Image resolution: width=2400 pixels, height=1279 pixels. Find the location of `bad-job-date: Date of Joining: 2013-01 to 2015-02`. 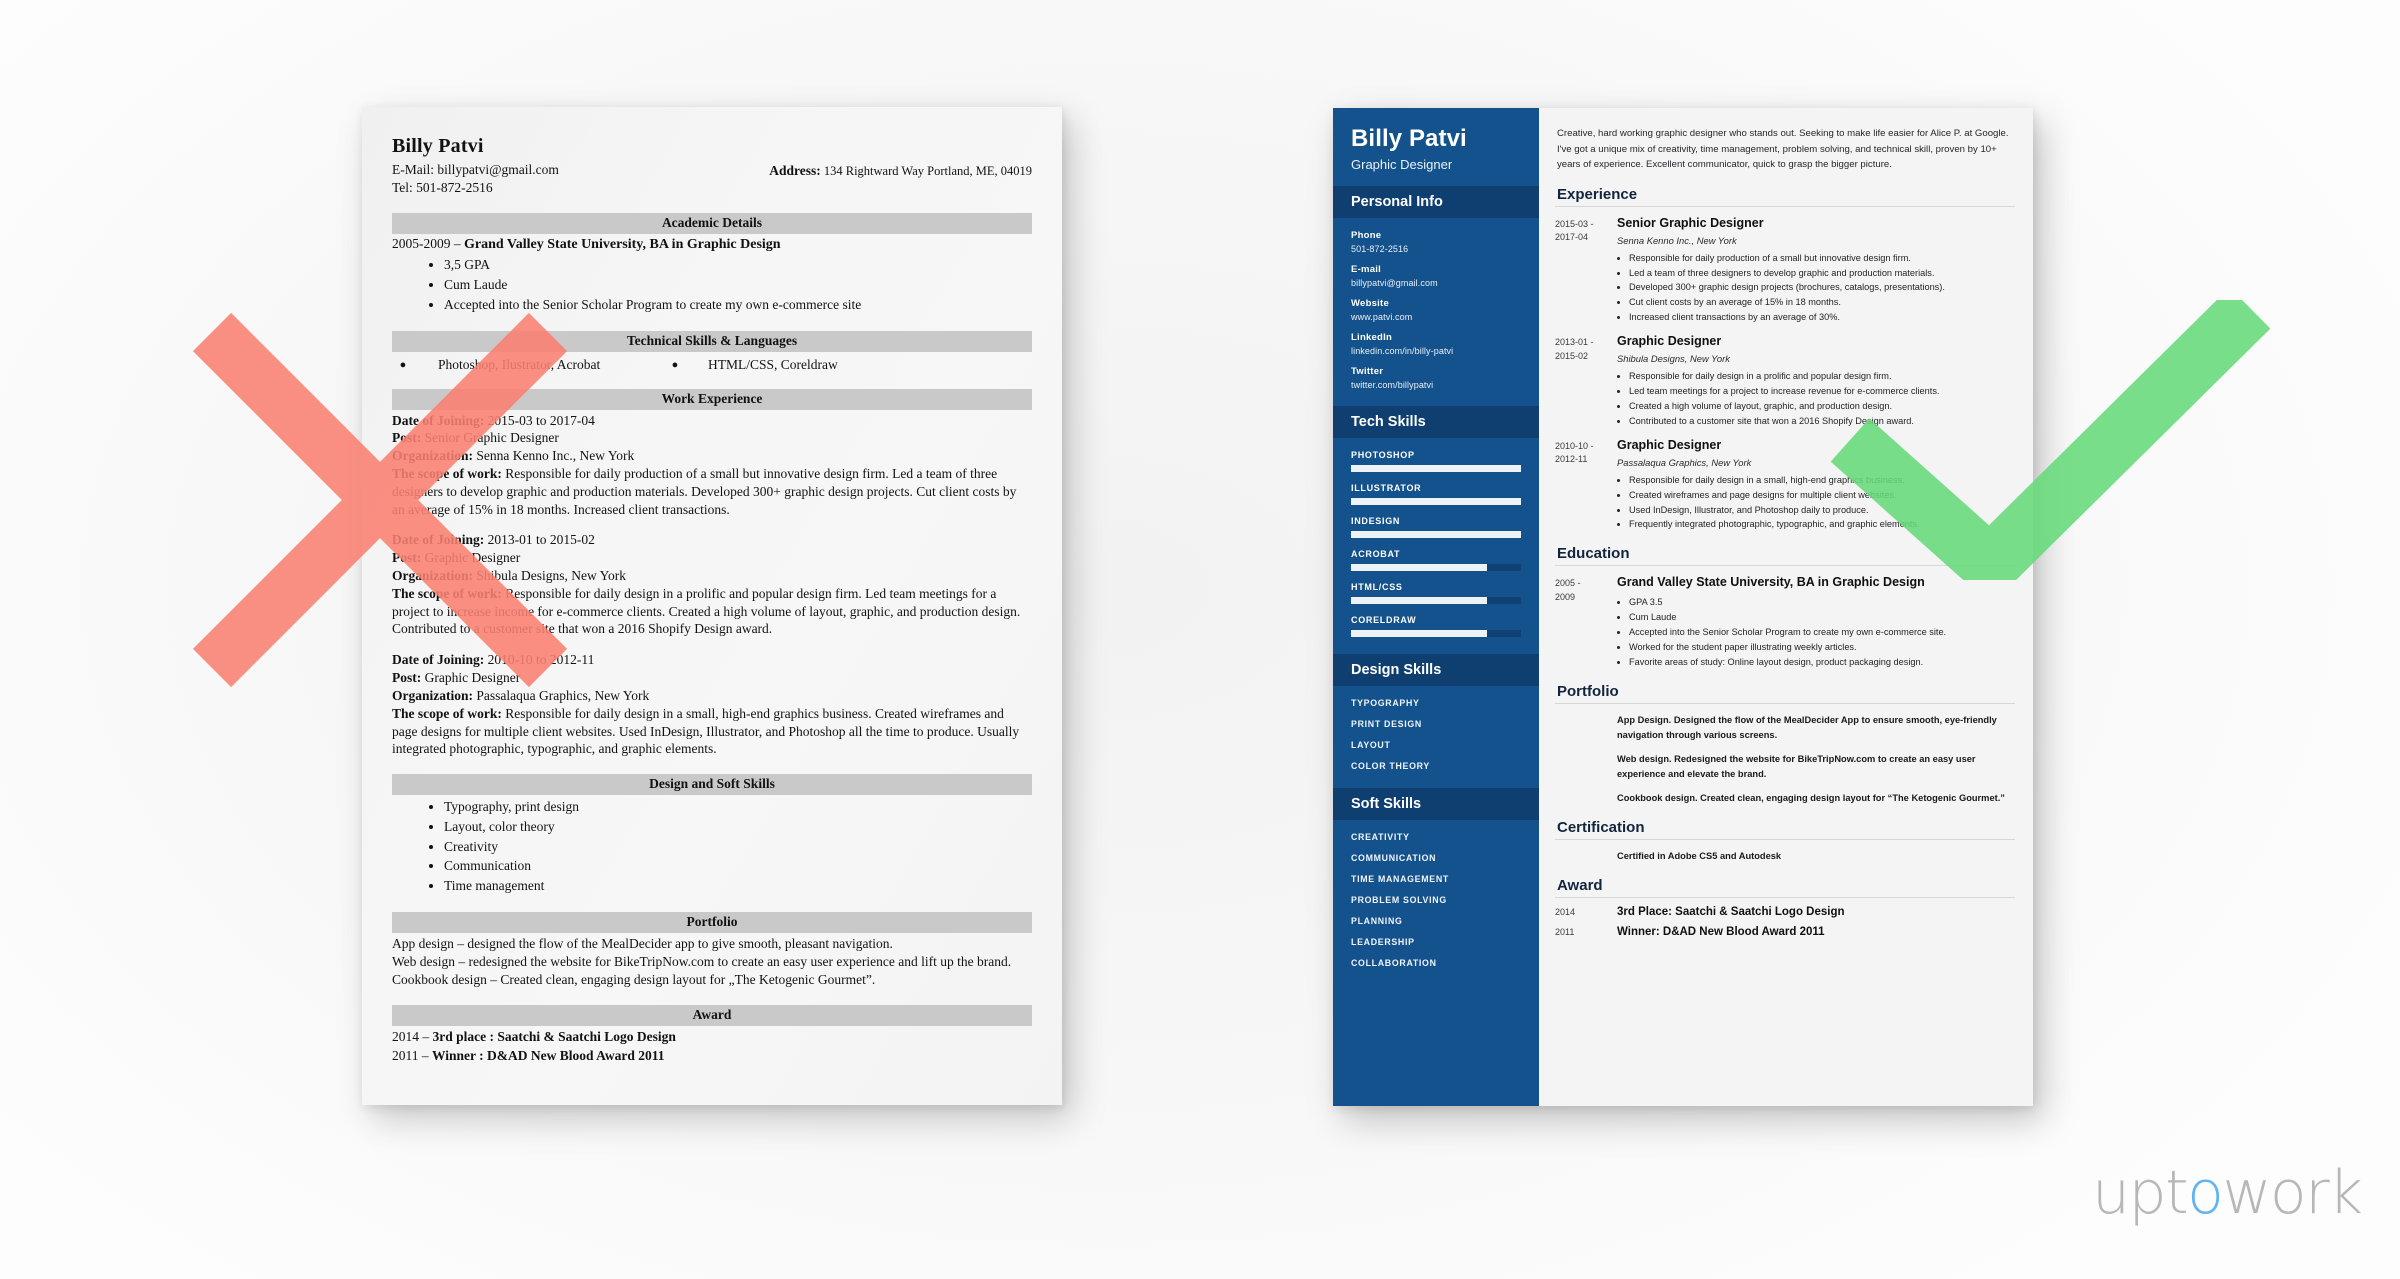

bad-job-date: Date of Joining: 2013-01 to 2015-02 is located at coordinates (712, 540).